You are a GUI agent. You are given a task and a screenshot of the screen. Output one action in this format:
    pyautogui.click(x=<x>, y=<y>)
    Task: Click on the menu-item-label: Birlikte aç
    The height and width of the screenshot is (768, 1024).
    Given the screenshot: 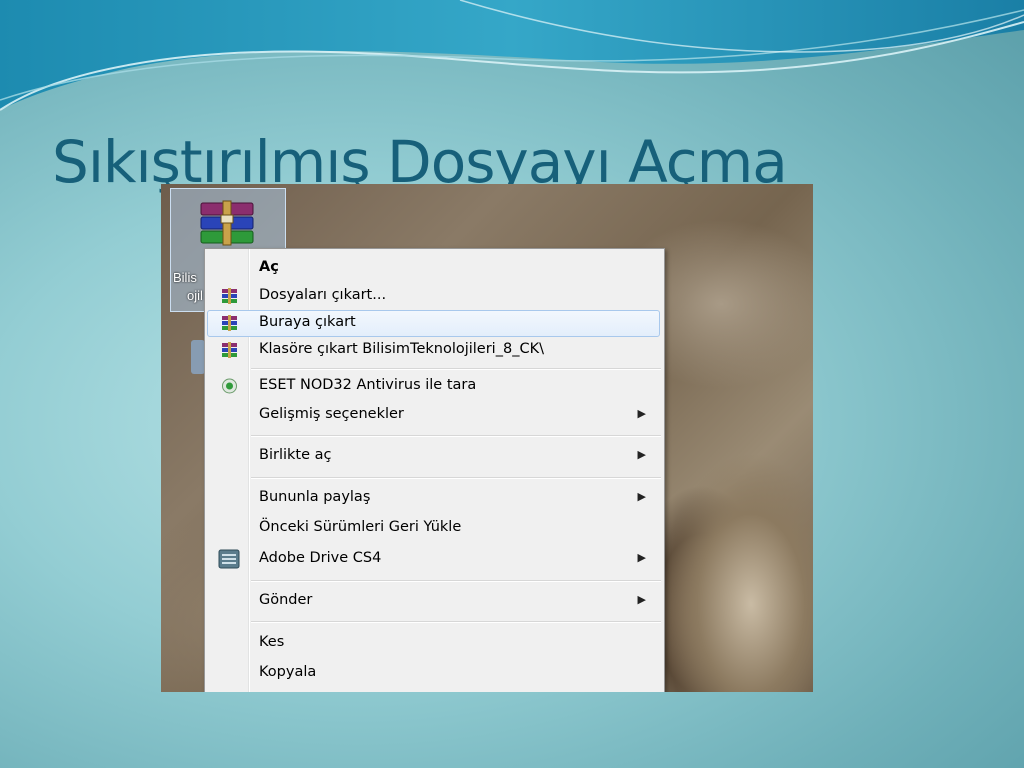 What is the action you would take?
    pyautogui.click(x=295, y=455)
    